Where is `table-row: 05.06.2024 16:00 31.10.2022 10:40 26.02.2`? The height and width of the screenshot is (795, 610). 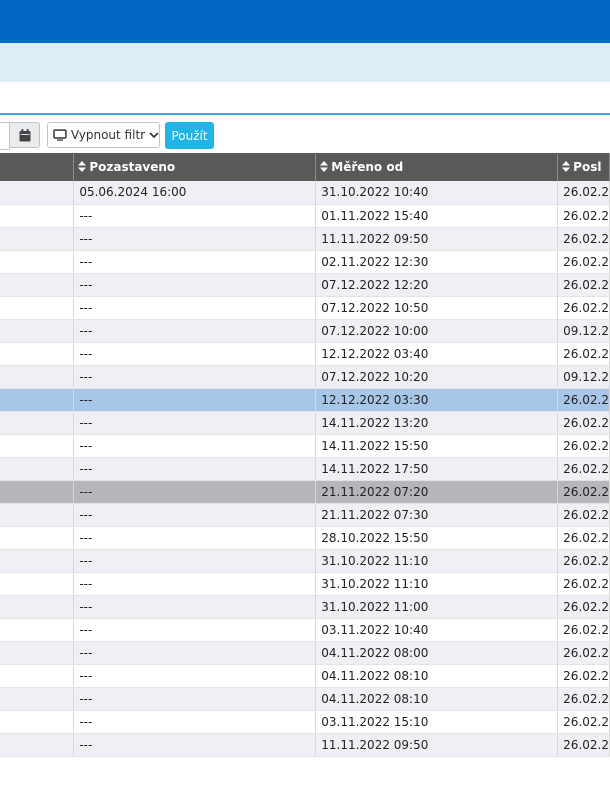 table-row: 05.06.2024 16:00 31.10.2022 10:40 26.02.2 is located at coordinates (305, 193).